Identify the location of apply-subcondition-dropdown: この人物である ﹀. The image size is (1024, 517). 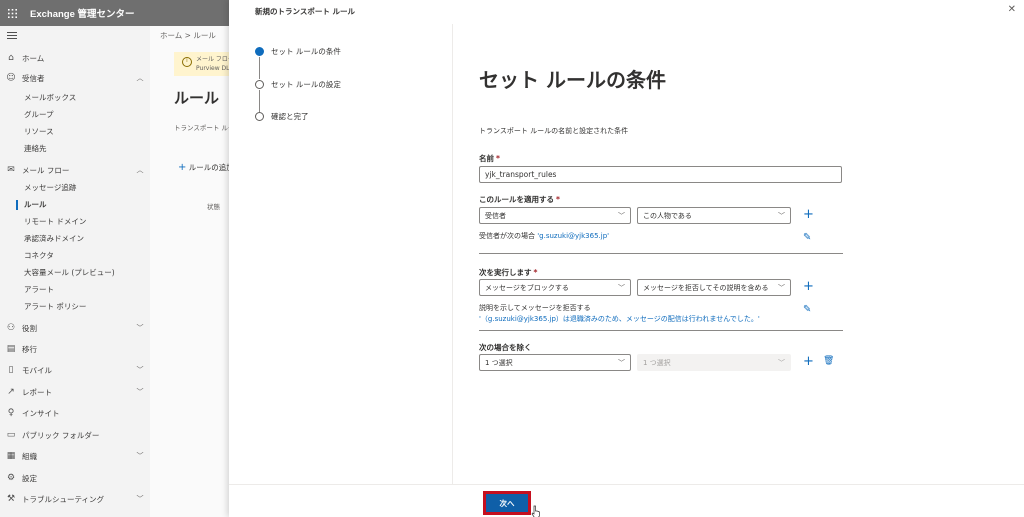
(714, 215).